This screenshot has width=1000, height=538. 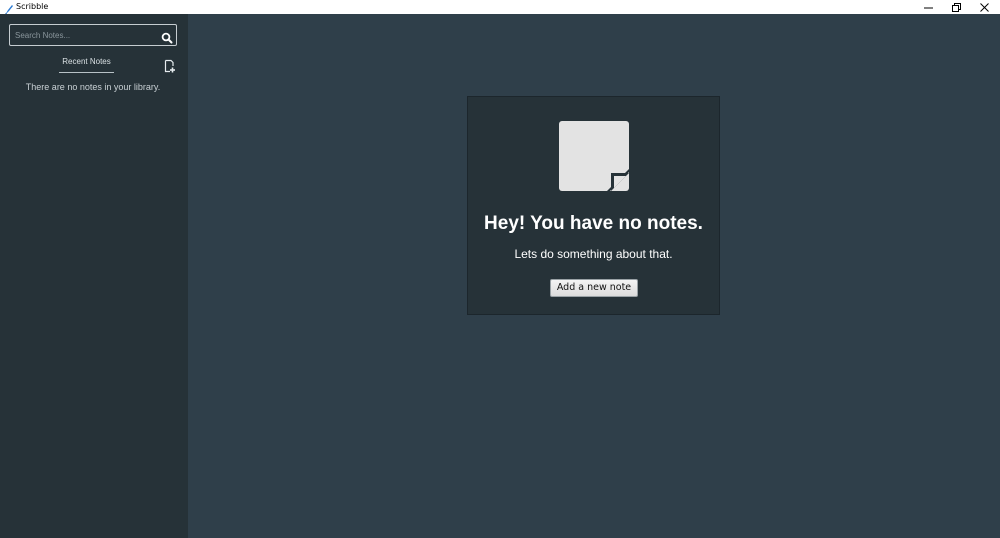 I want to click on search-input, so click(x=84, y=35).